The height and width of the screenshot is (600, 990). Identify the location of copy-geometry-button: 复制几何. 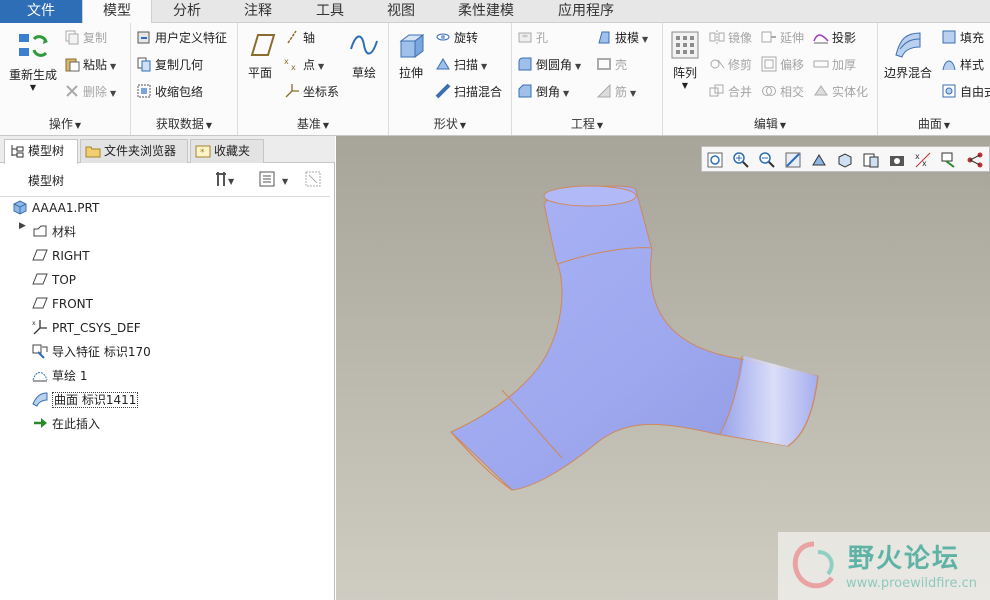
(169, 65).